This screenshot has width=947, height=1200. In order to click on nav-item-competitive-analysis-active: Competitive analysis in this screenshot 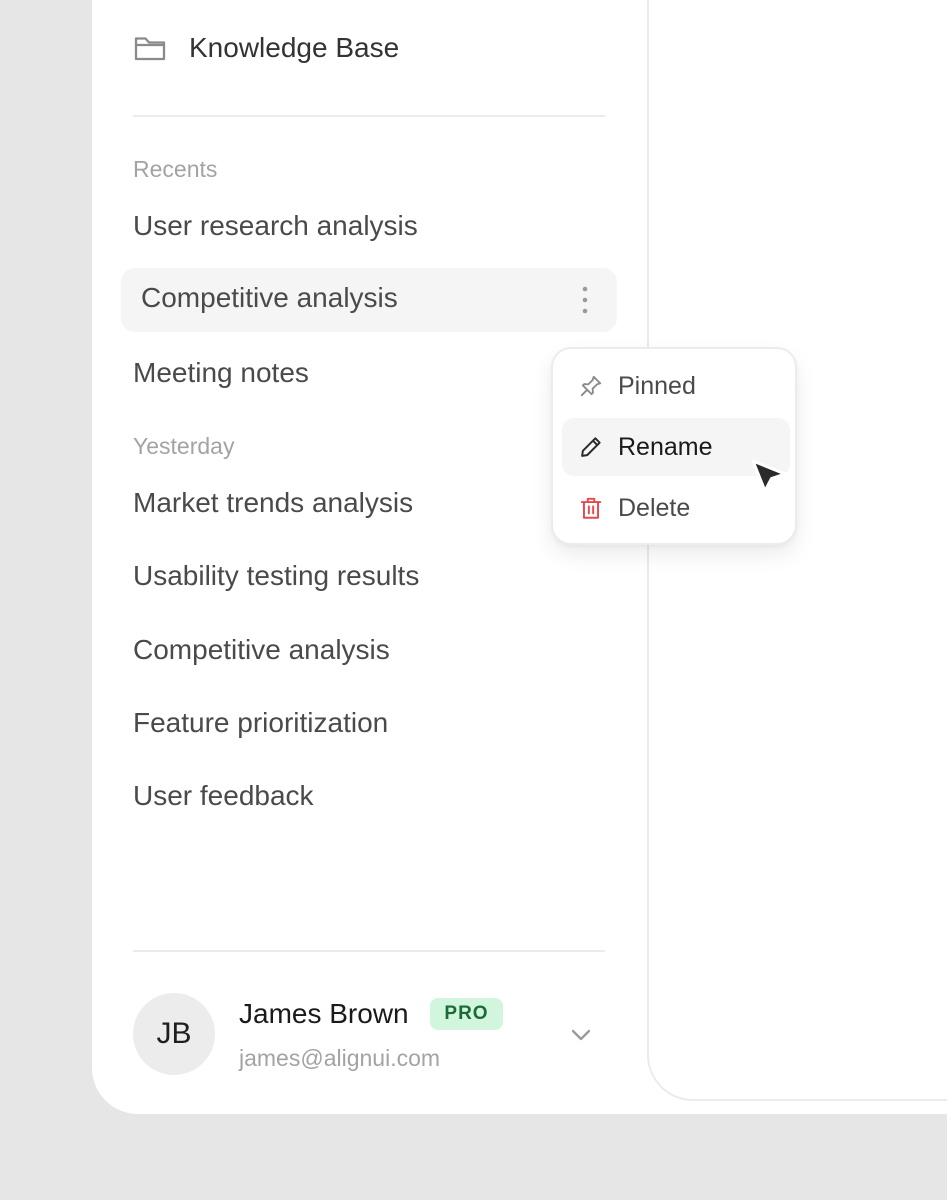, I will do `click(369, 300)`.